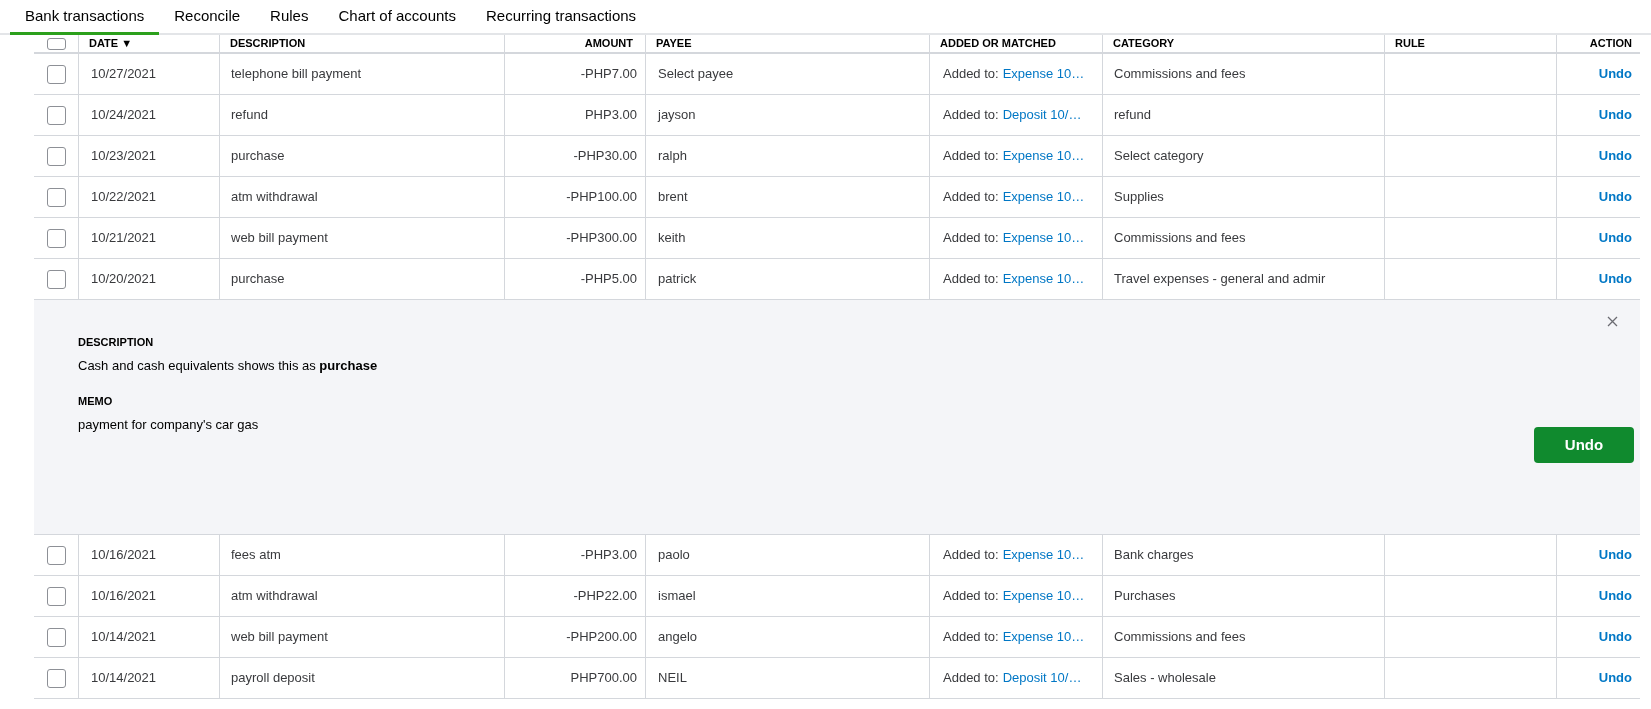 The height and width of the screenshot is (709, 1651). Describe the element at coordinates (998, 43) in the screenshot. I see `column-header: ADDED OR MATCHED` at that location.